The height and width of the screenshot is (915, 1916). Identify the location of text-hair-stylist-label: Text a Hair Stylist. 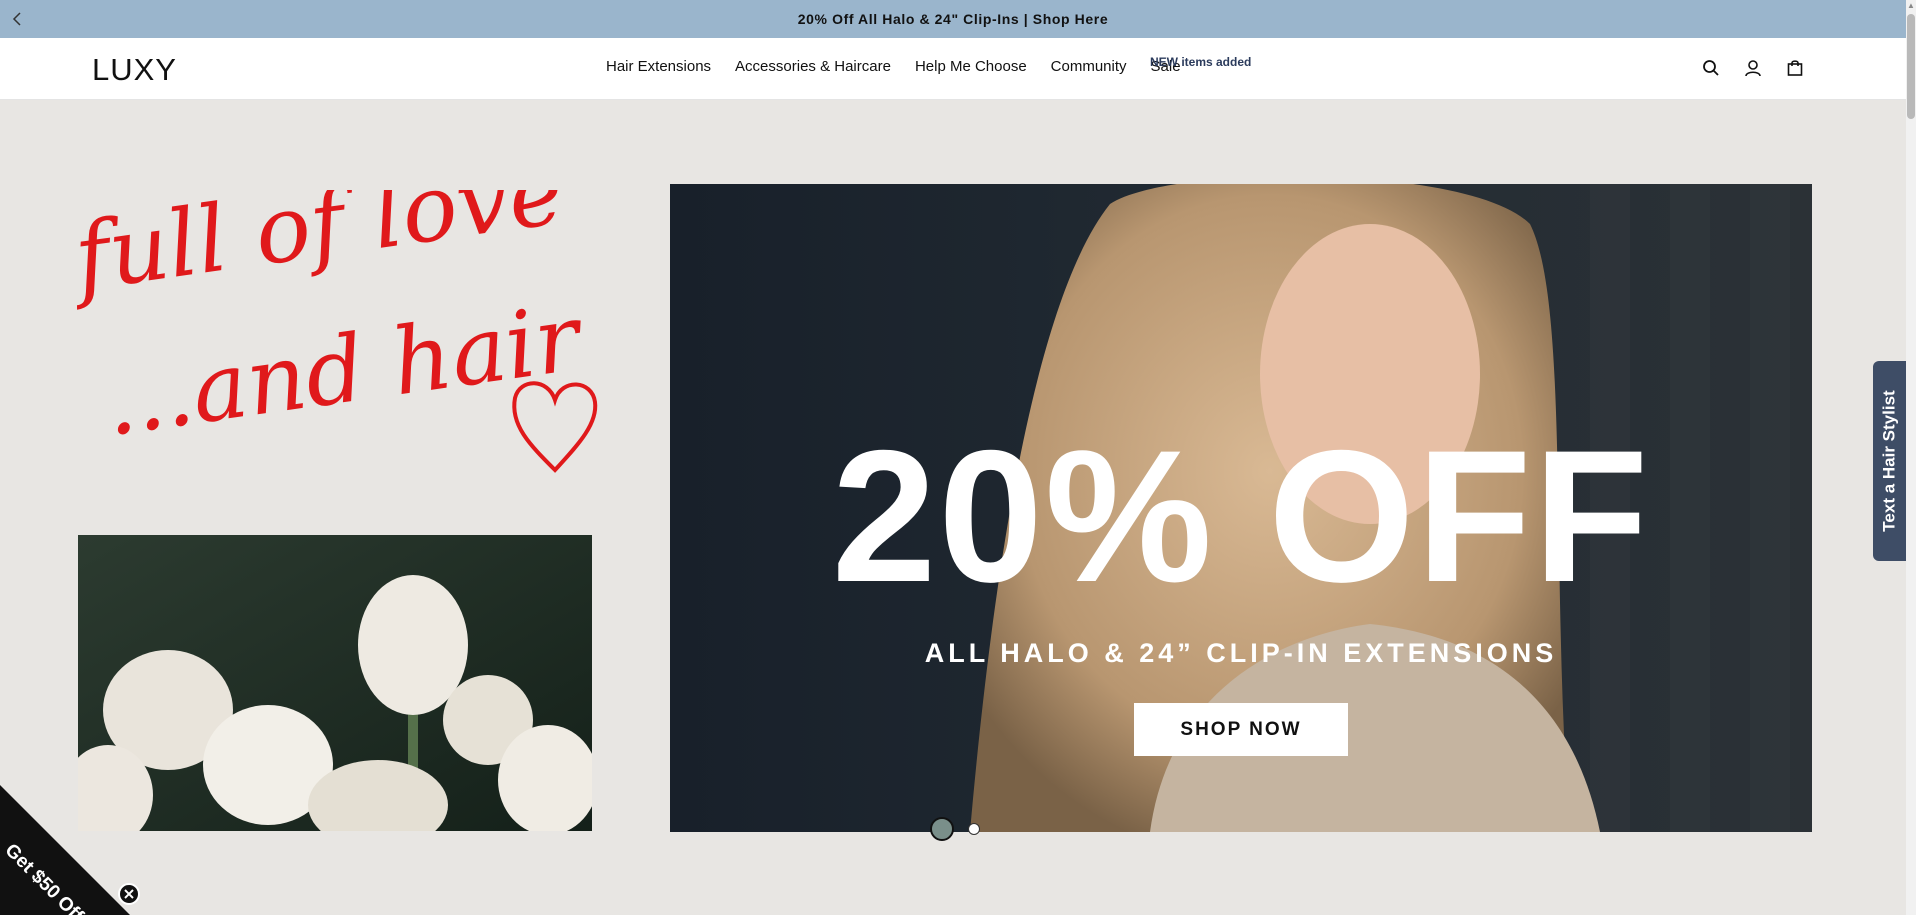
(1889, 461).